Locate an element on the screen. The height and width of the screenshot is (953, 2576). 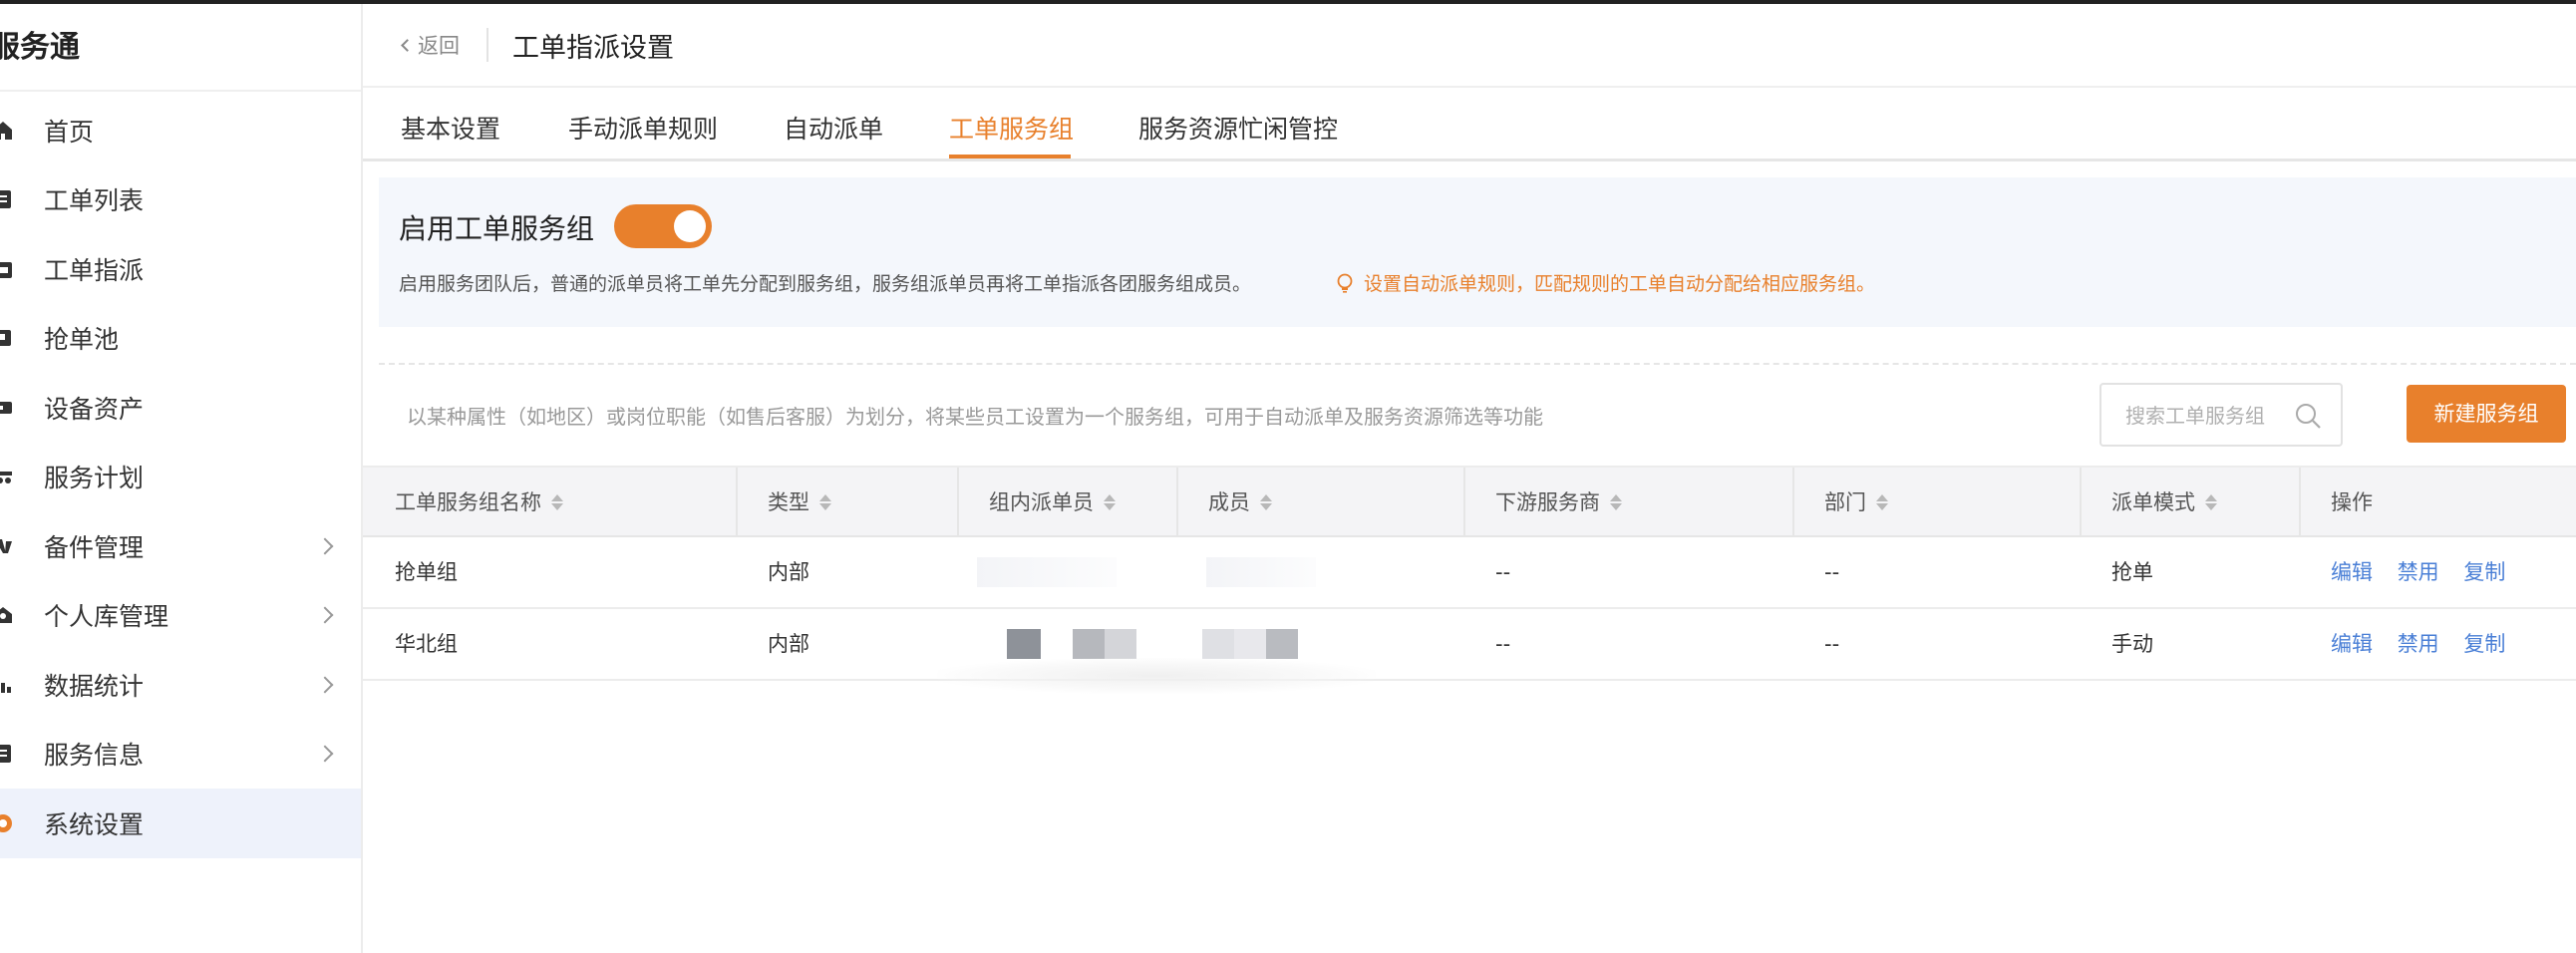
column-header-label: 组内派单员 is located at coordinates (1041, 502).